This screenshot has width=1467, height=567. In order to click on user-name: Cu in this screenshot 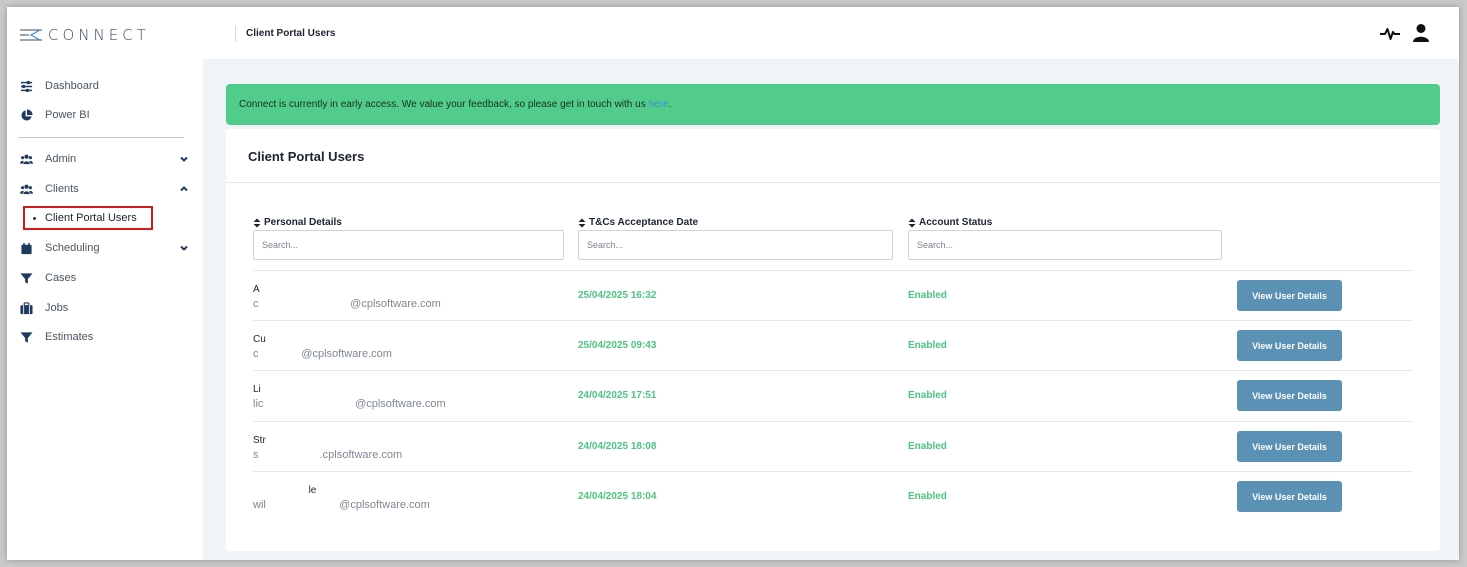, I will do `click(259, 339)`.